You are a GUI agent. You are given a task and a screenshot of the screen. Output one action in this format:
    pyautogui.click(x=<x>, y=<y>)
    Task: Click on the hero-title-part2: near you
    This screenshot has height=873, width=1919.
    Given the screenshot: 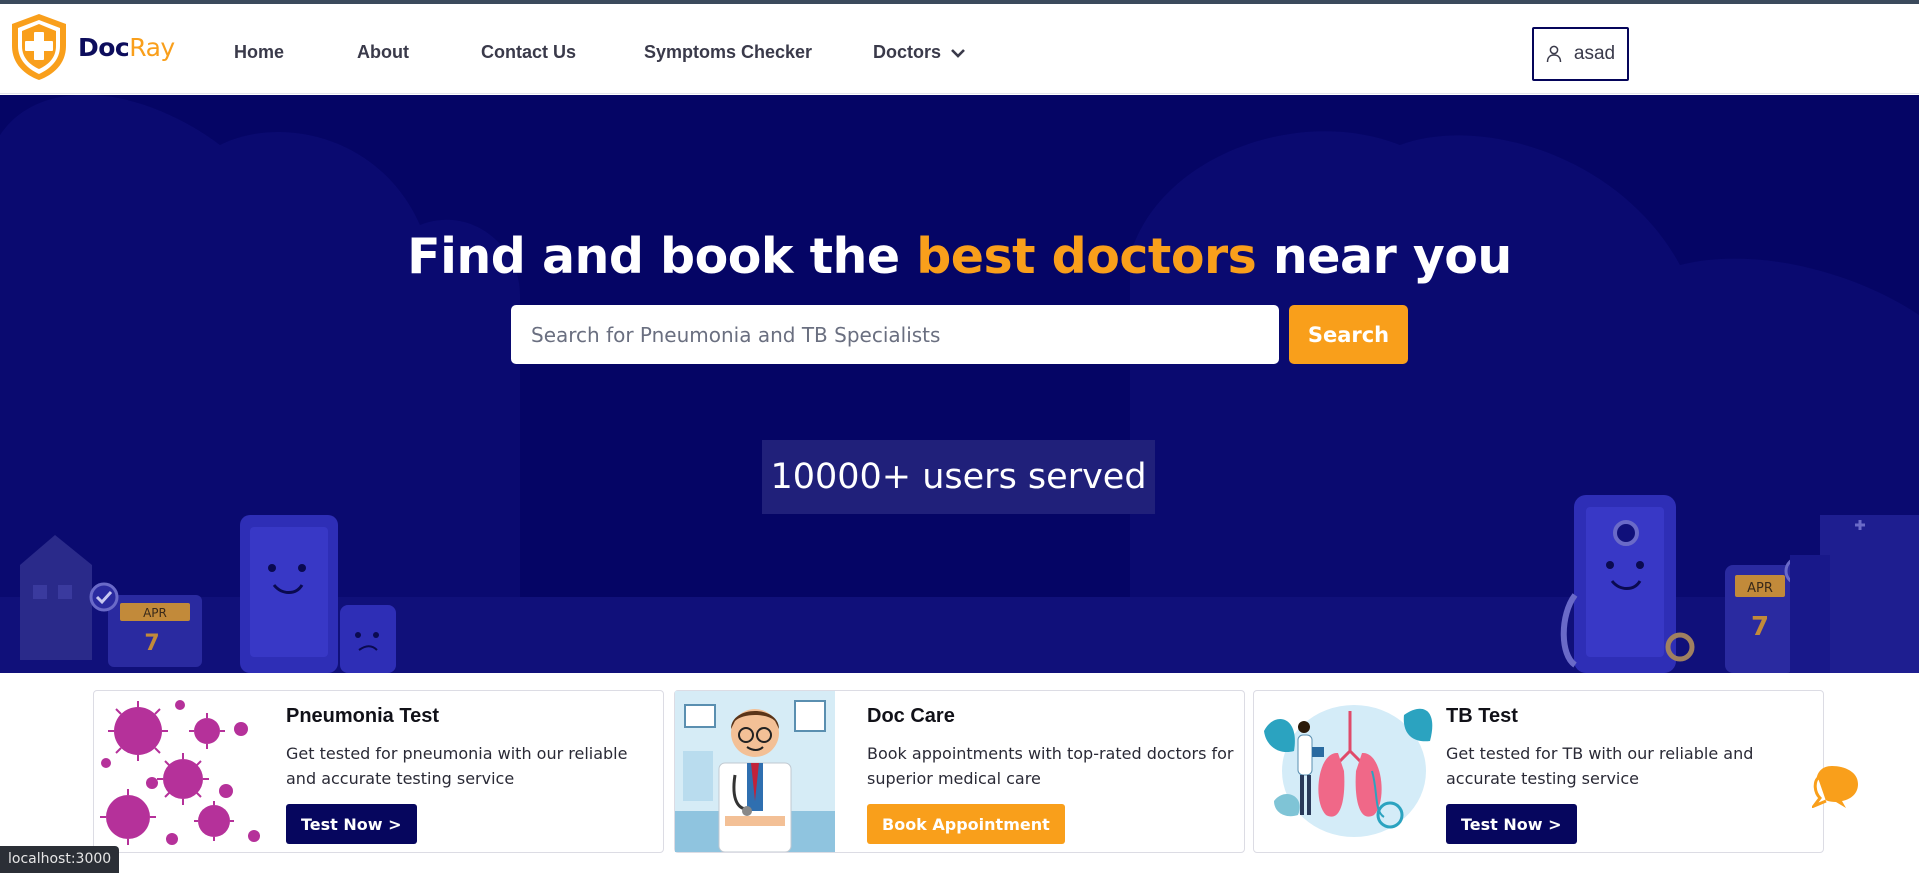 What is the action you would take?
    pyautogui.click(x=1384, y=256)
    